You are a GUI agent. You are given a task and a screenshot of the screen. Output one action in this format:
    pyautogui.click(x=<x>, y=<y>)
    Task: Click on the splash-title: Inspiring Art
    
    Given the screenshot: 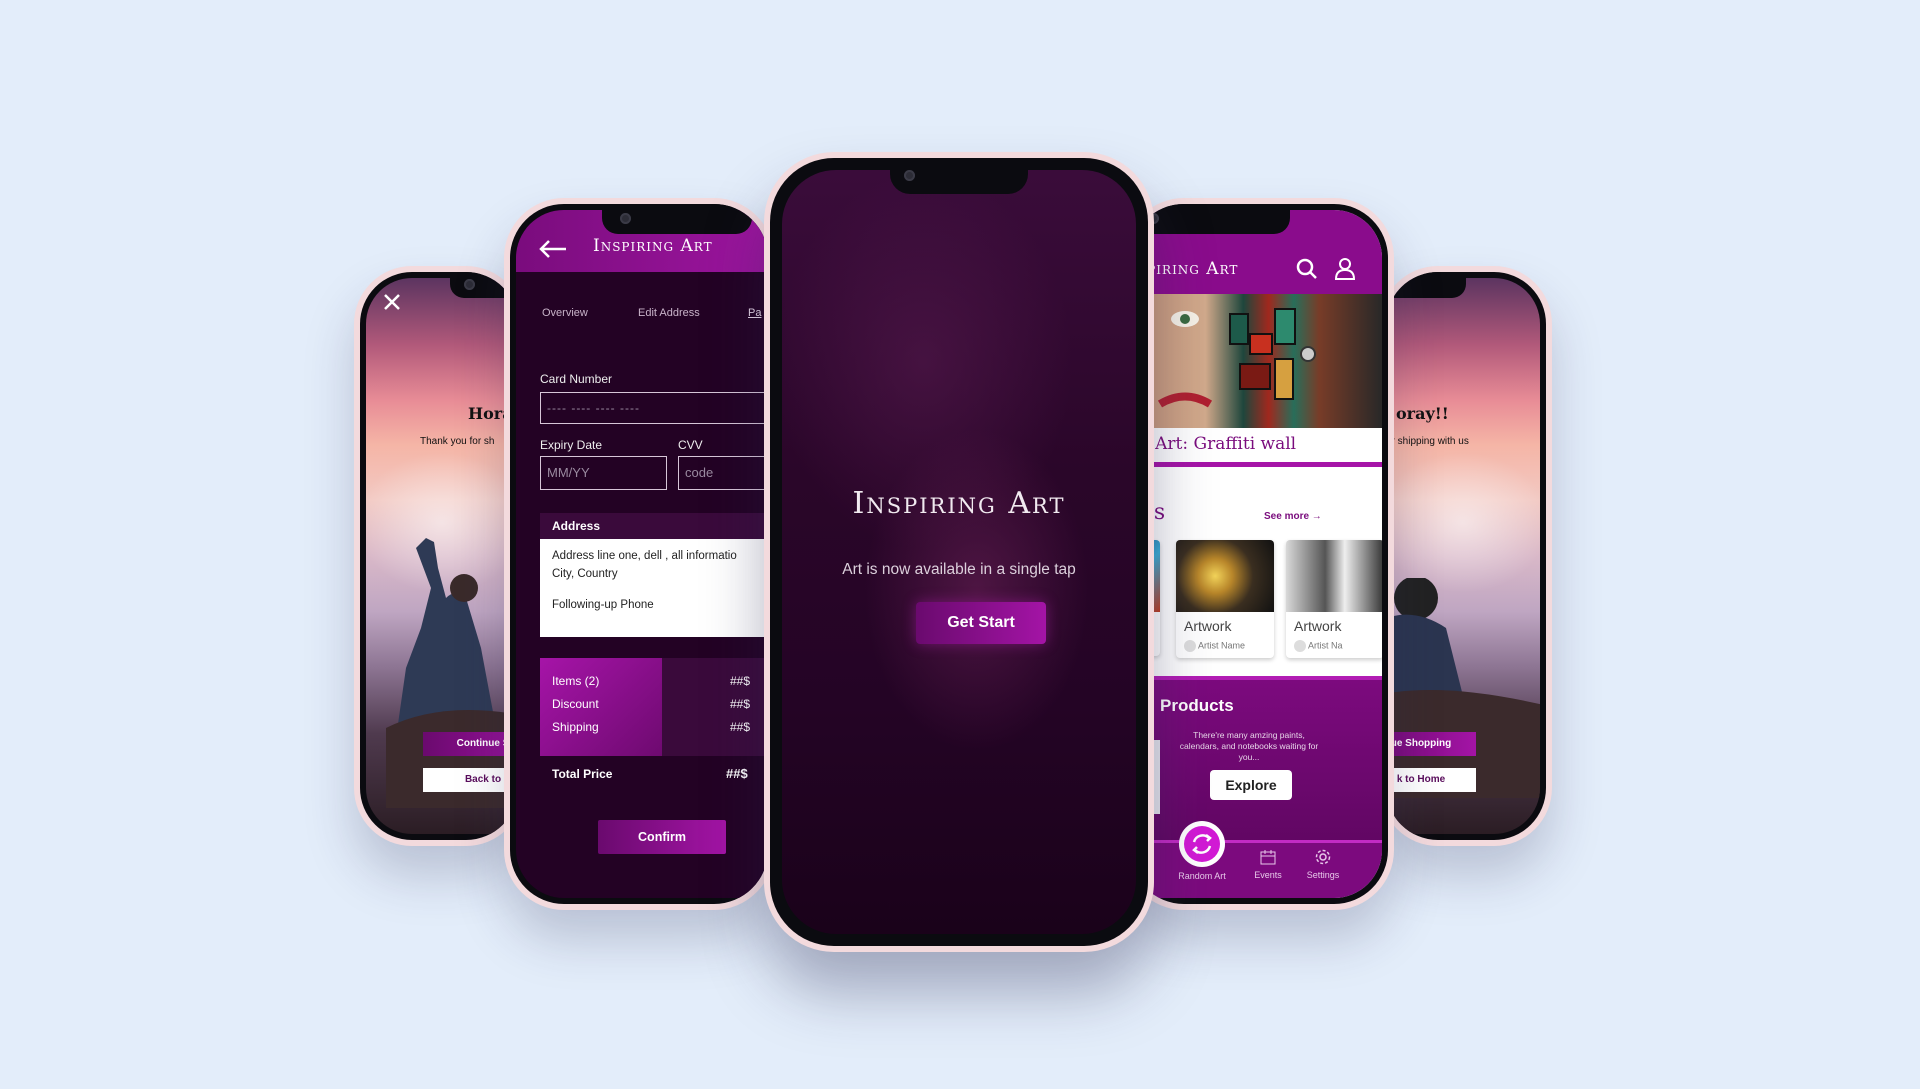 What is the action you would take?
    pyautogui.click(x=959, y=503)
    